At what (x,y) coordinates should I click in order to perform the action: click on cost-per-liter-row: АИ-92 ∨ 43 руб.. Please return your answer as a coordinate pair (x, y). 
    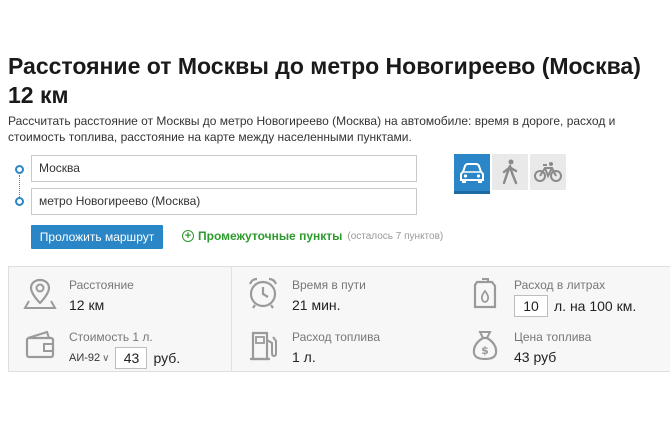
    Looking at the image, I should click on (124, 358).